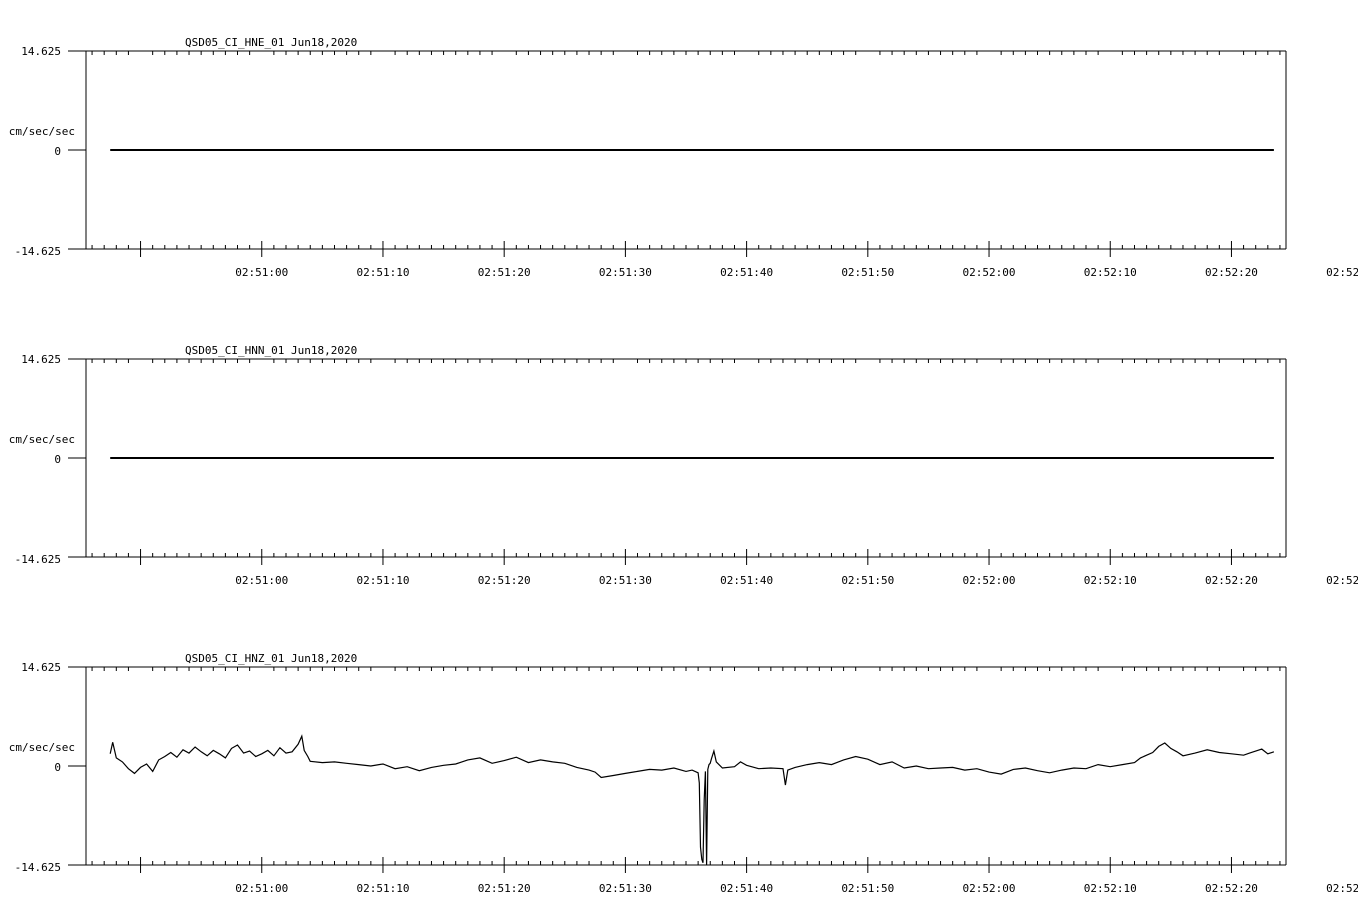 The height and width of the screenshot is (924, 1358). What do you see at coordinates (271, 658) in the screenshot?
I see `chart-title: QSD05_CI_HNZ_01 Jun18,2020` at bounding box center [271, 658].